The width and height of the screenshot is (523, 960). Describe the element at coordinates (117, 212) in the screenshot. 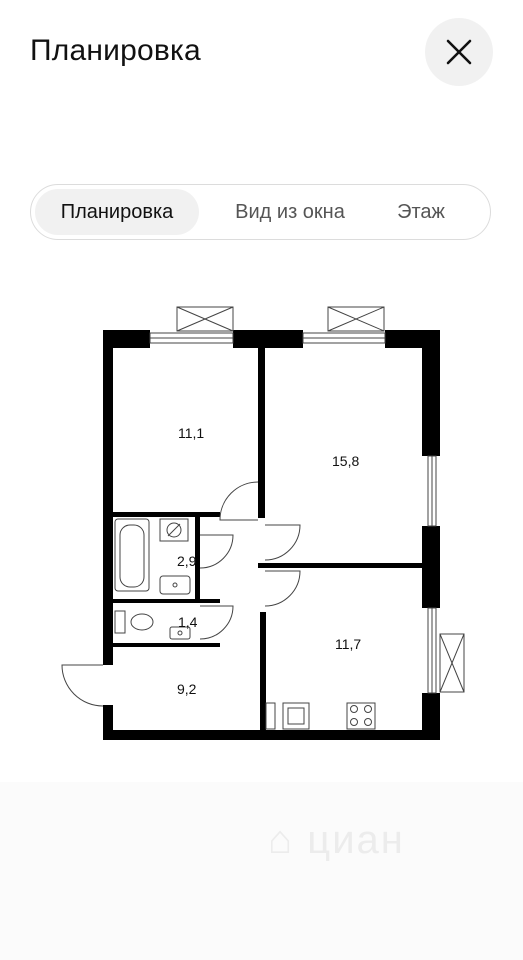

I see `tab-layout: Планировка` at that location.